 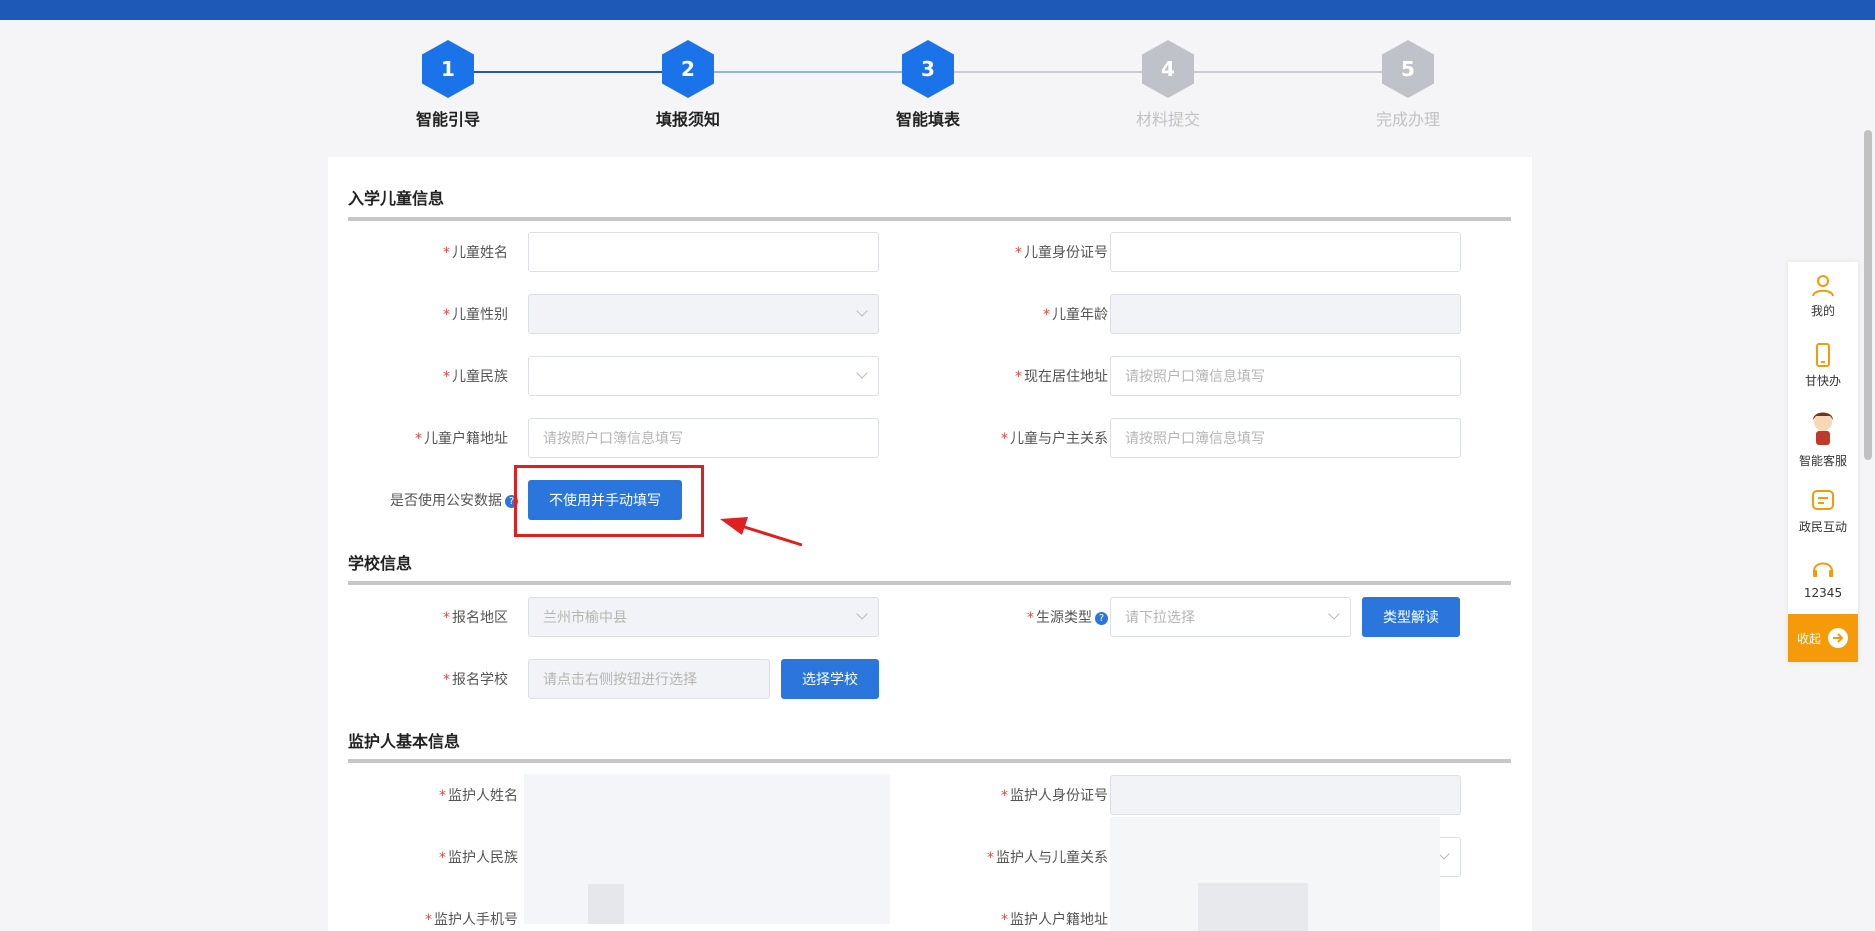 What do you see at coordinates (1823, 511) in the screenshot?
I see `sidebar-item-interaction: 政民互动` at bounding box center [1823, 511].